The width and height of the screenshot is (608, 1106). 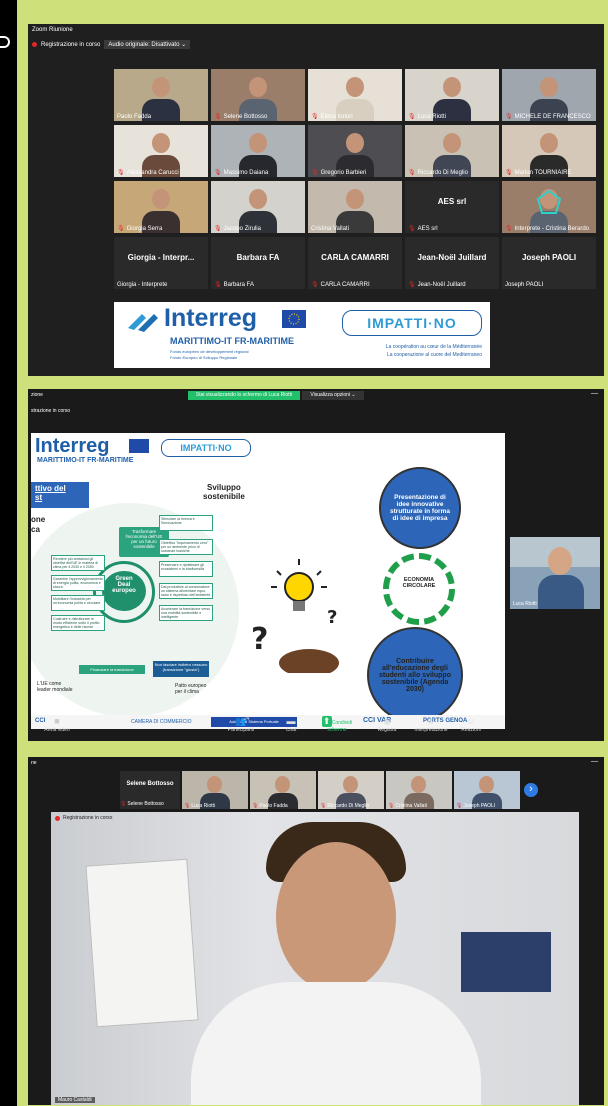 What do you see at coordinates (479, 806) in the screenshot?
I see `participant-name: Joseph PAOLI` at bounding box center [479, 806].